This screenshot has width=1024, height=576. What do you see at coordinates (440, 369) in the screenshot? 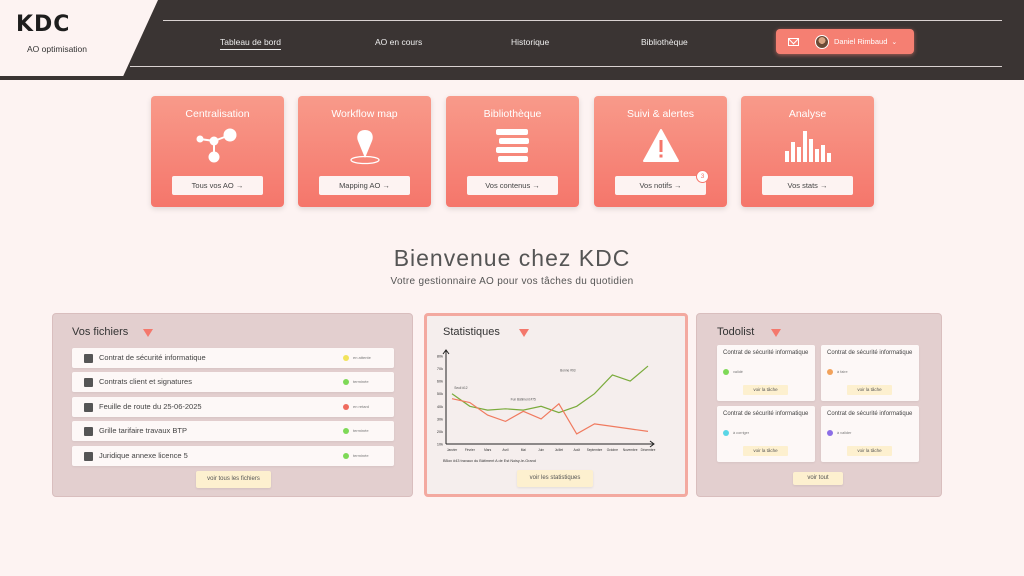
I see `y-tick-label: 70k` at bounding box center [440, 369].